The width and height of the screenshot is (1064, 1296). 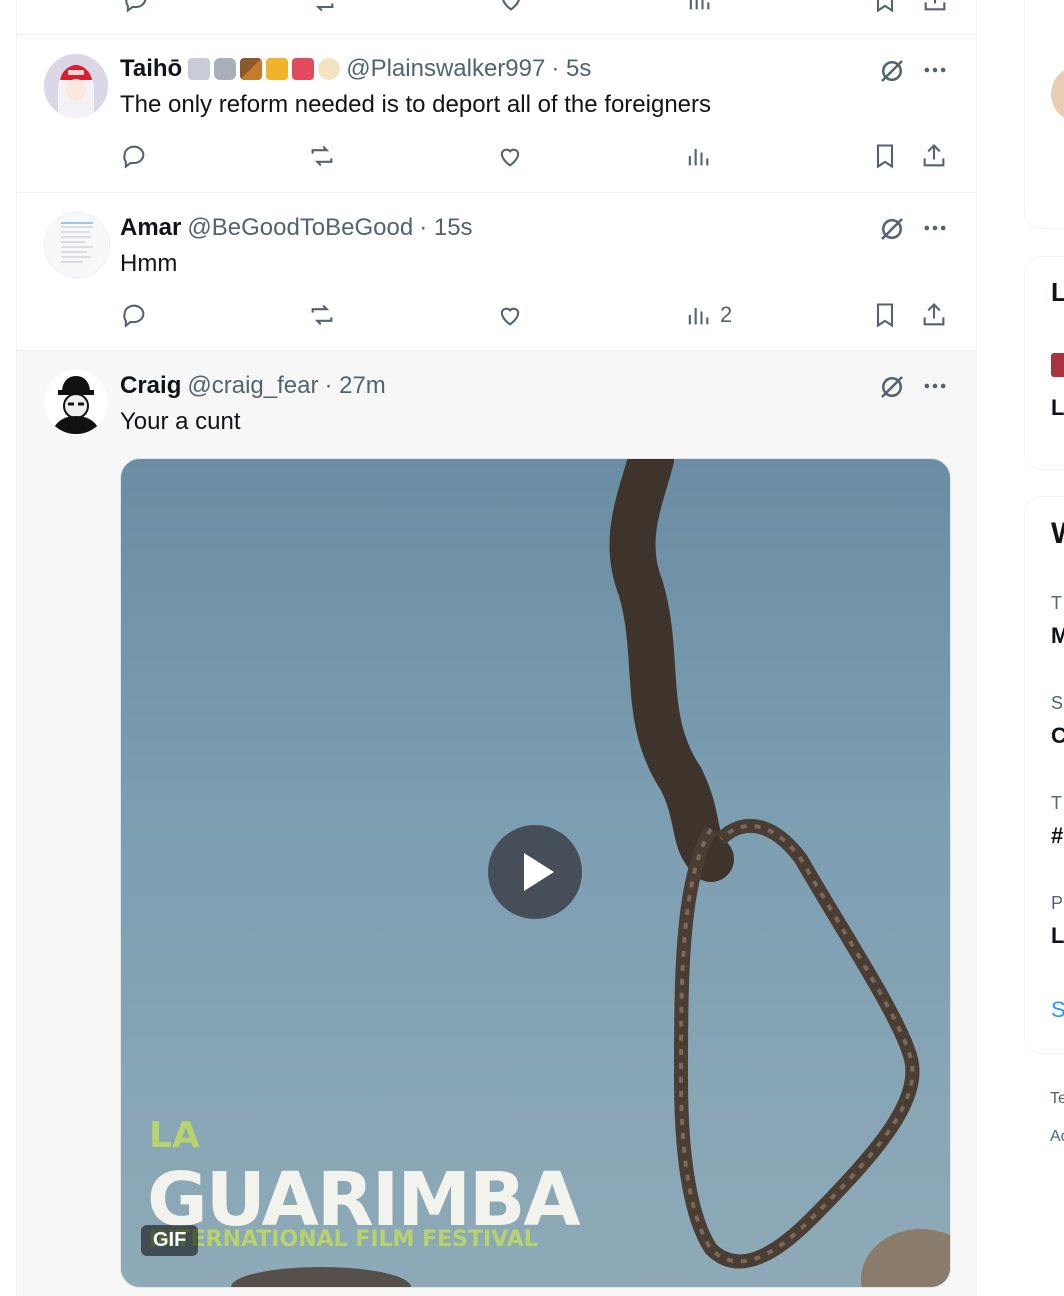 What do you see at coordinates (354, 386) in the screenshot?
I see `timestamp: · 27m` at bounding box center [354, 386].